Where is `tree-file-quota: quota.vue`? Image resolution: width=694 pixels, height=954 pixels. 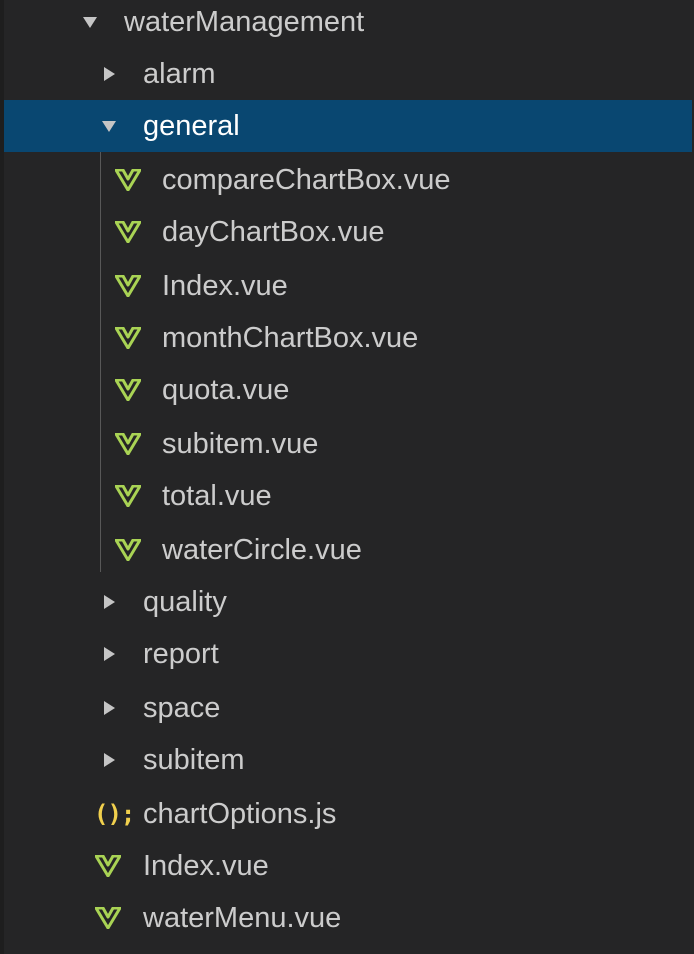 tree-file-quota: quota.vue is located at coordinates (347, 390).